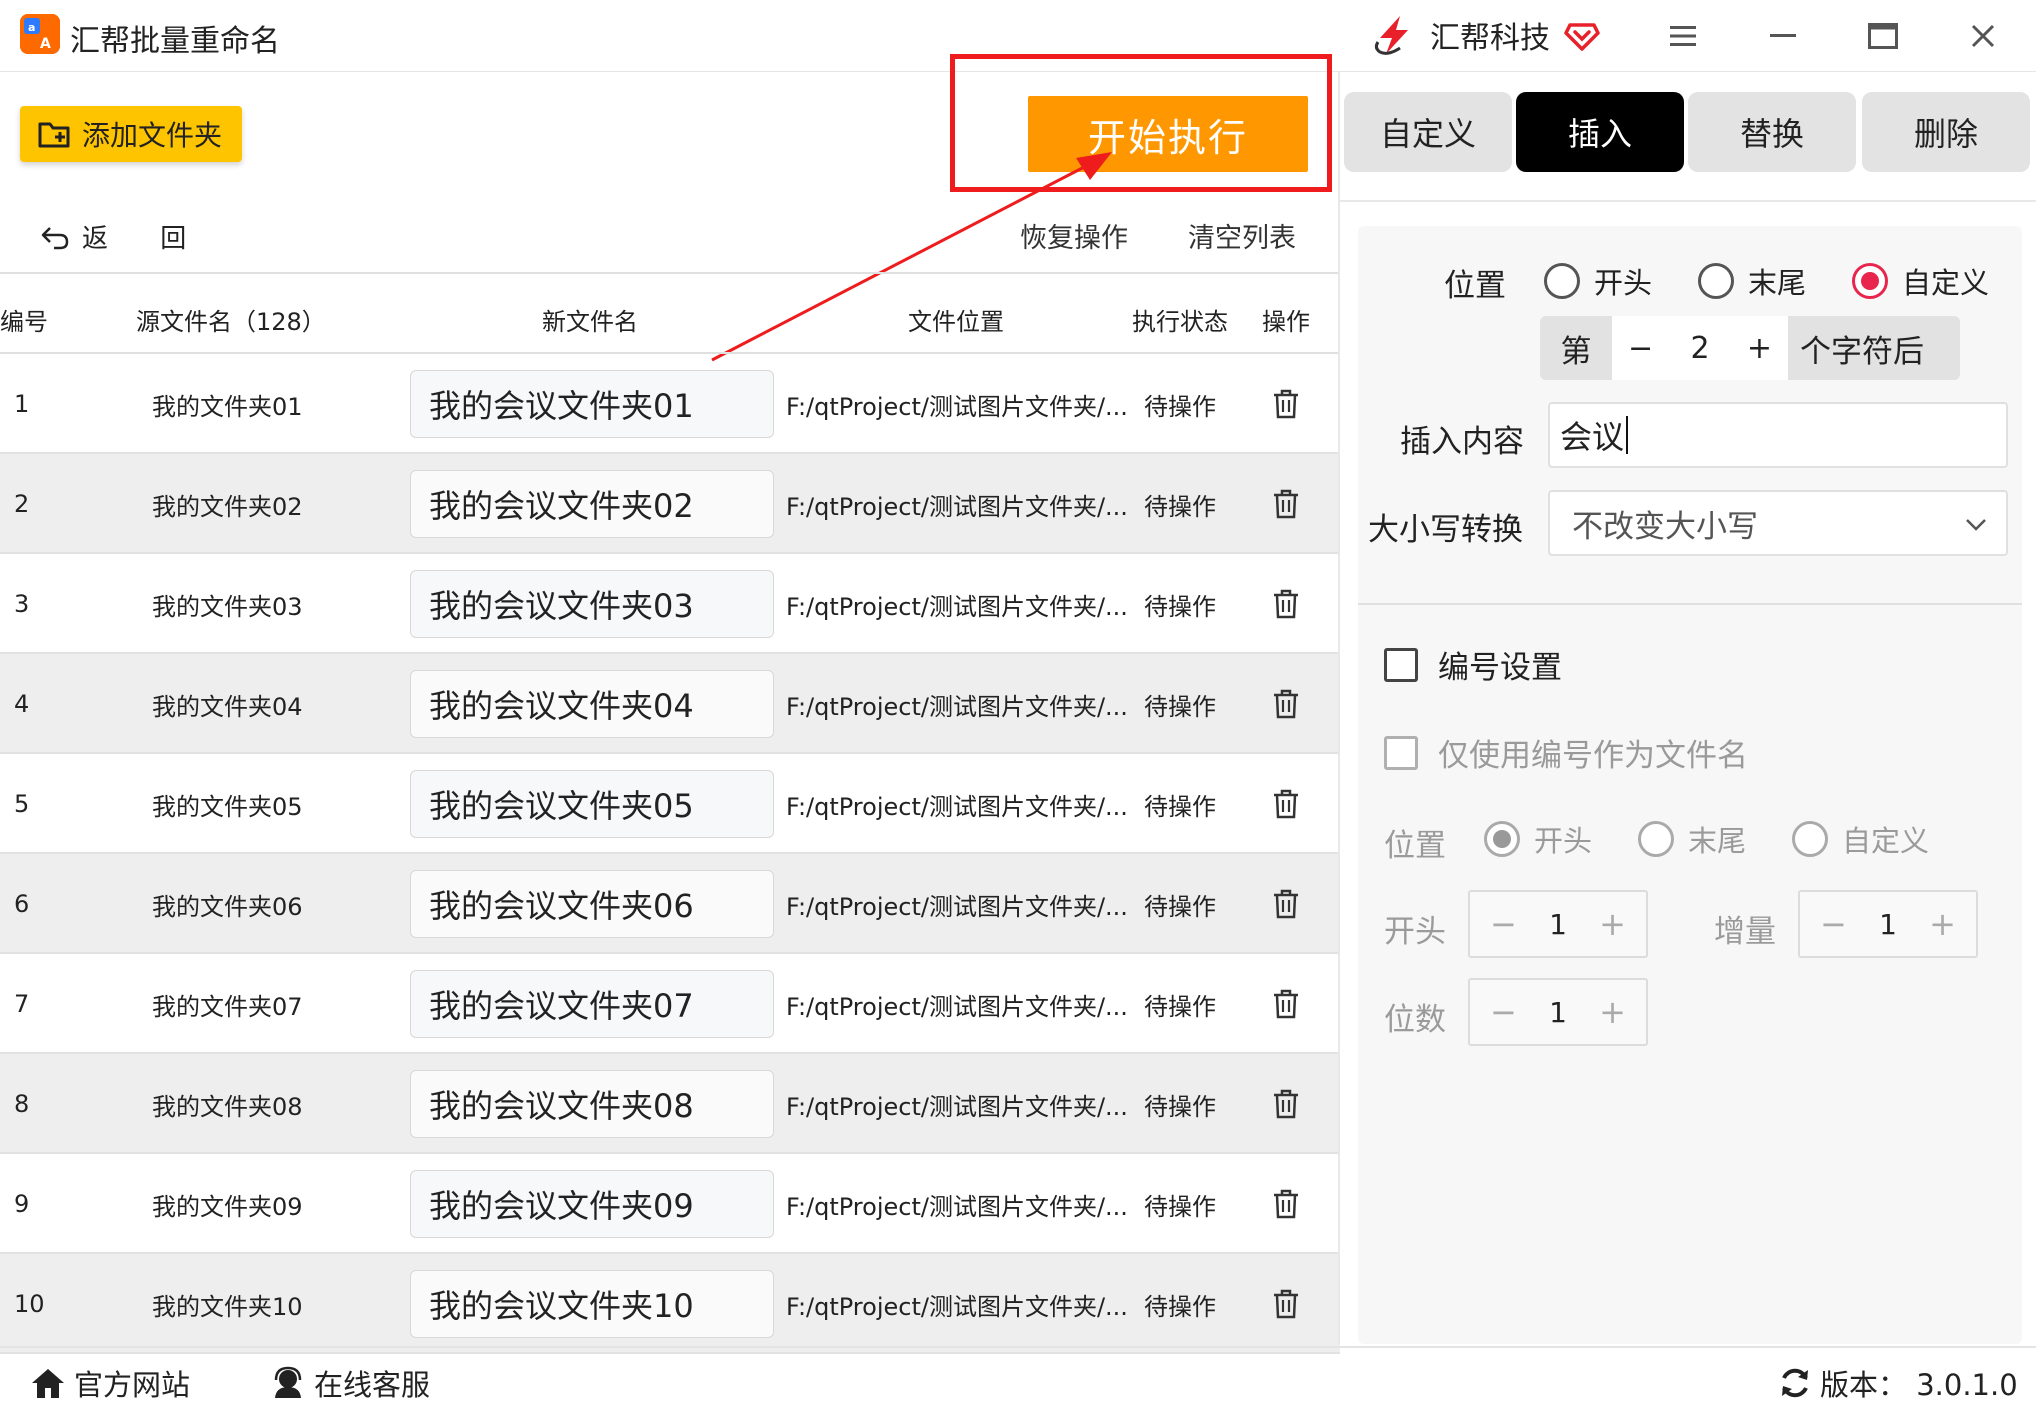 The width and height of the screenshot is (2036, 1411). I want to click on row-num: 3, so click(22, 604).